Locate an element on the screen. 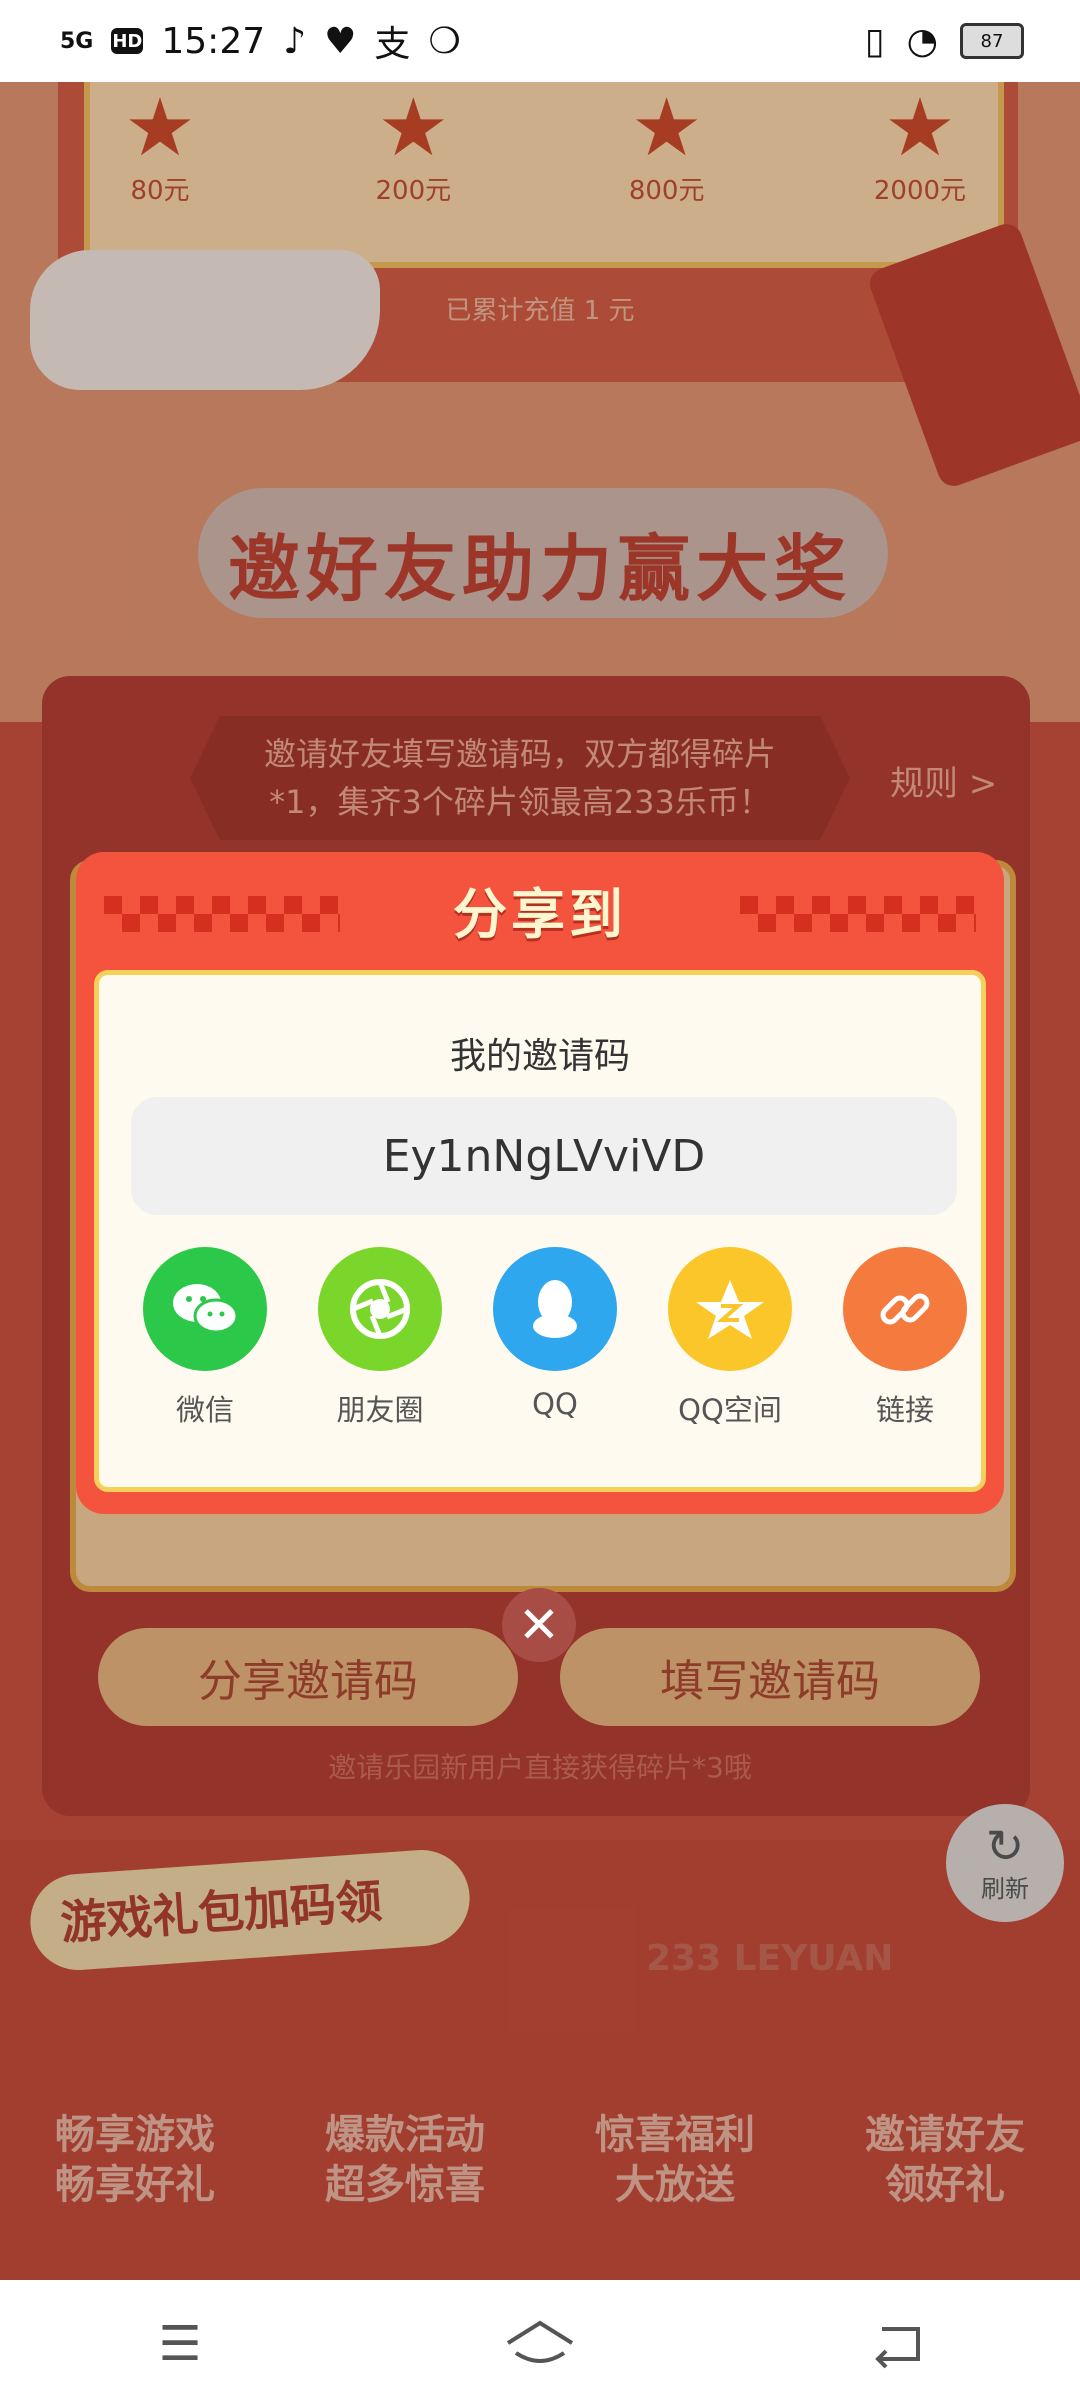 Image resolution: width=1080 pixels, height=2408 pixels. tiktok-icon: ♪ is located at coordinates (295, 41).